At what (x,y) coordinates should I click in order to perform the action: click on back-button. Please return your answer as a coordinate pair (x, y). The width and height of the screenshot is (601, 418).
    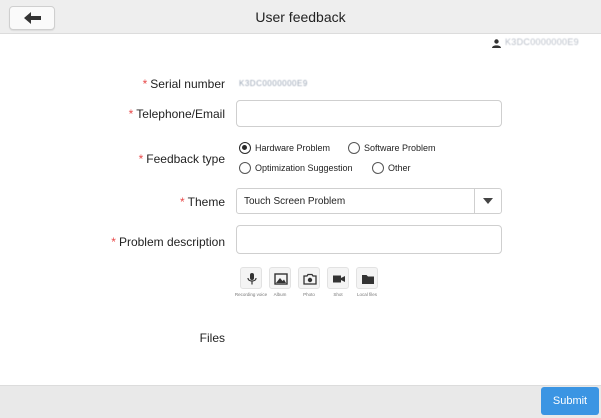
    Looking at the image, I should click on (32, 18).